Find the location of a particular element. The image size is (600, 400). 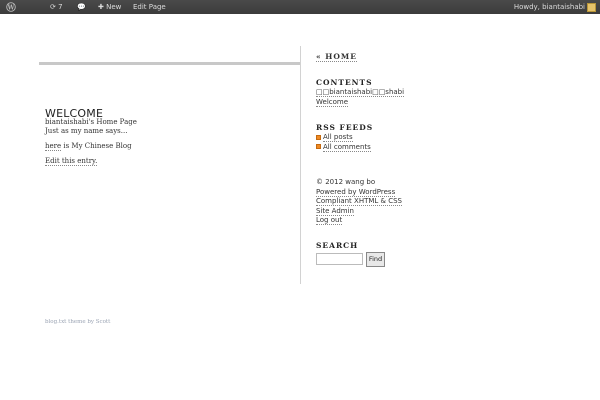

rss-list: All posts All comments is located at coordinates (343, 142).